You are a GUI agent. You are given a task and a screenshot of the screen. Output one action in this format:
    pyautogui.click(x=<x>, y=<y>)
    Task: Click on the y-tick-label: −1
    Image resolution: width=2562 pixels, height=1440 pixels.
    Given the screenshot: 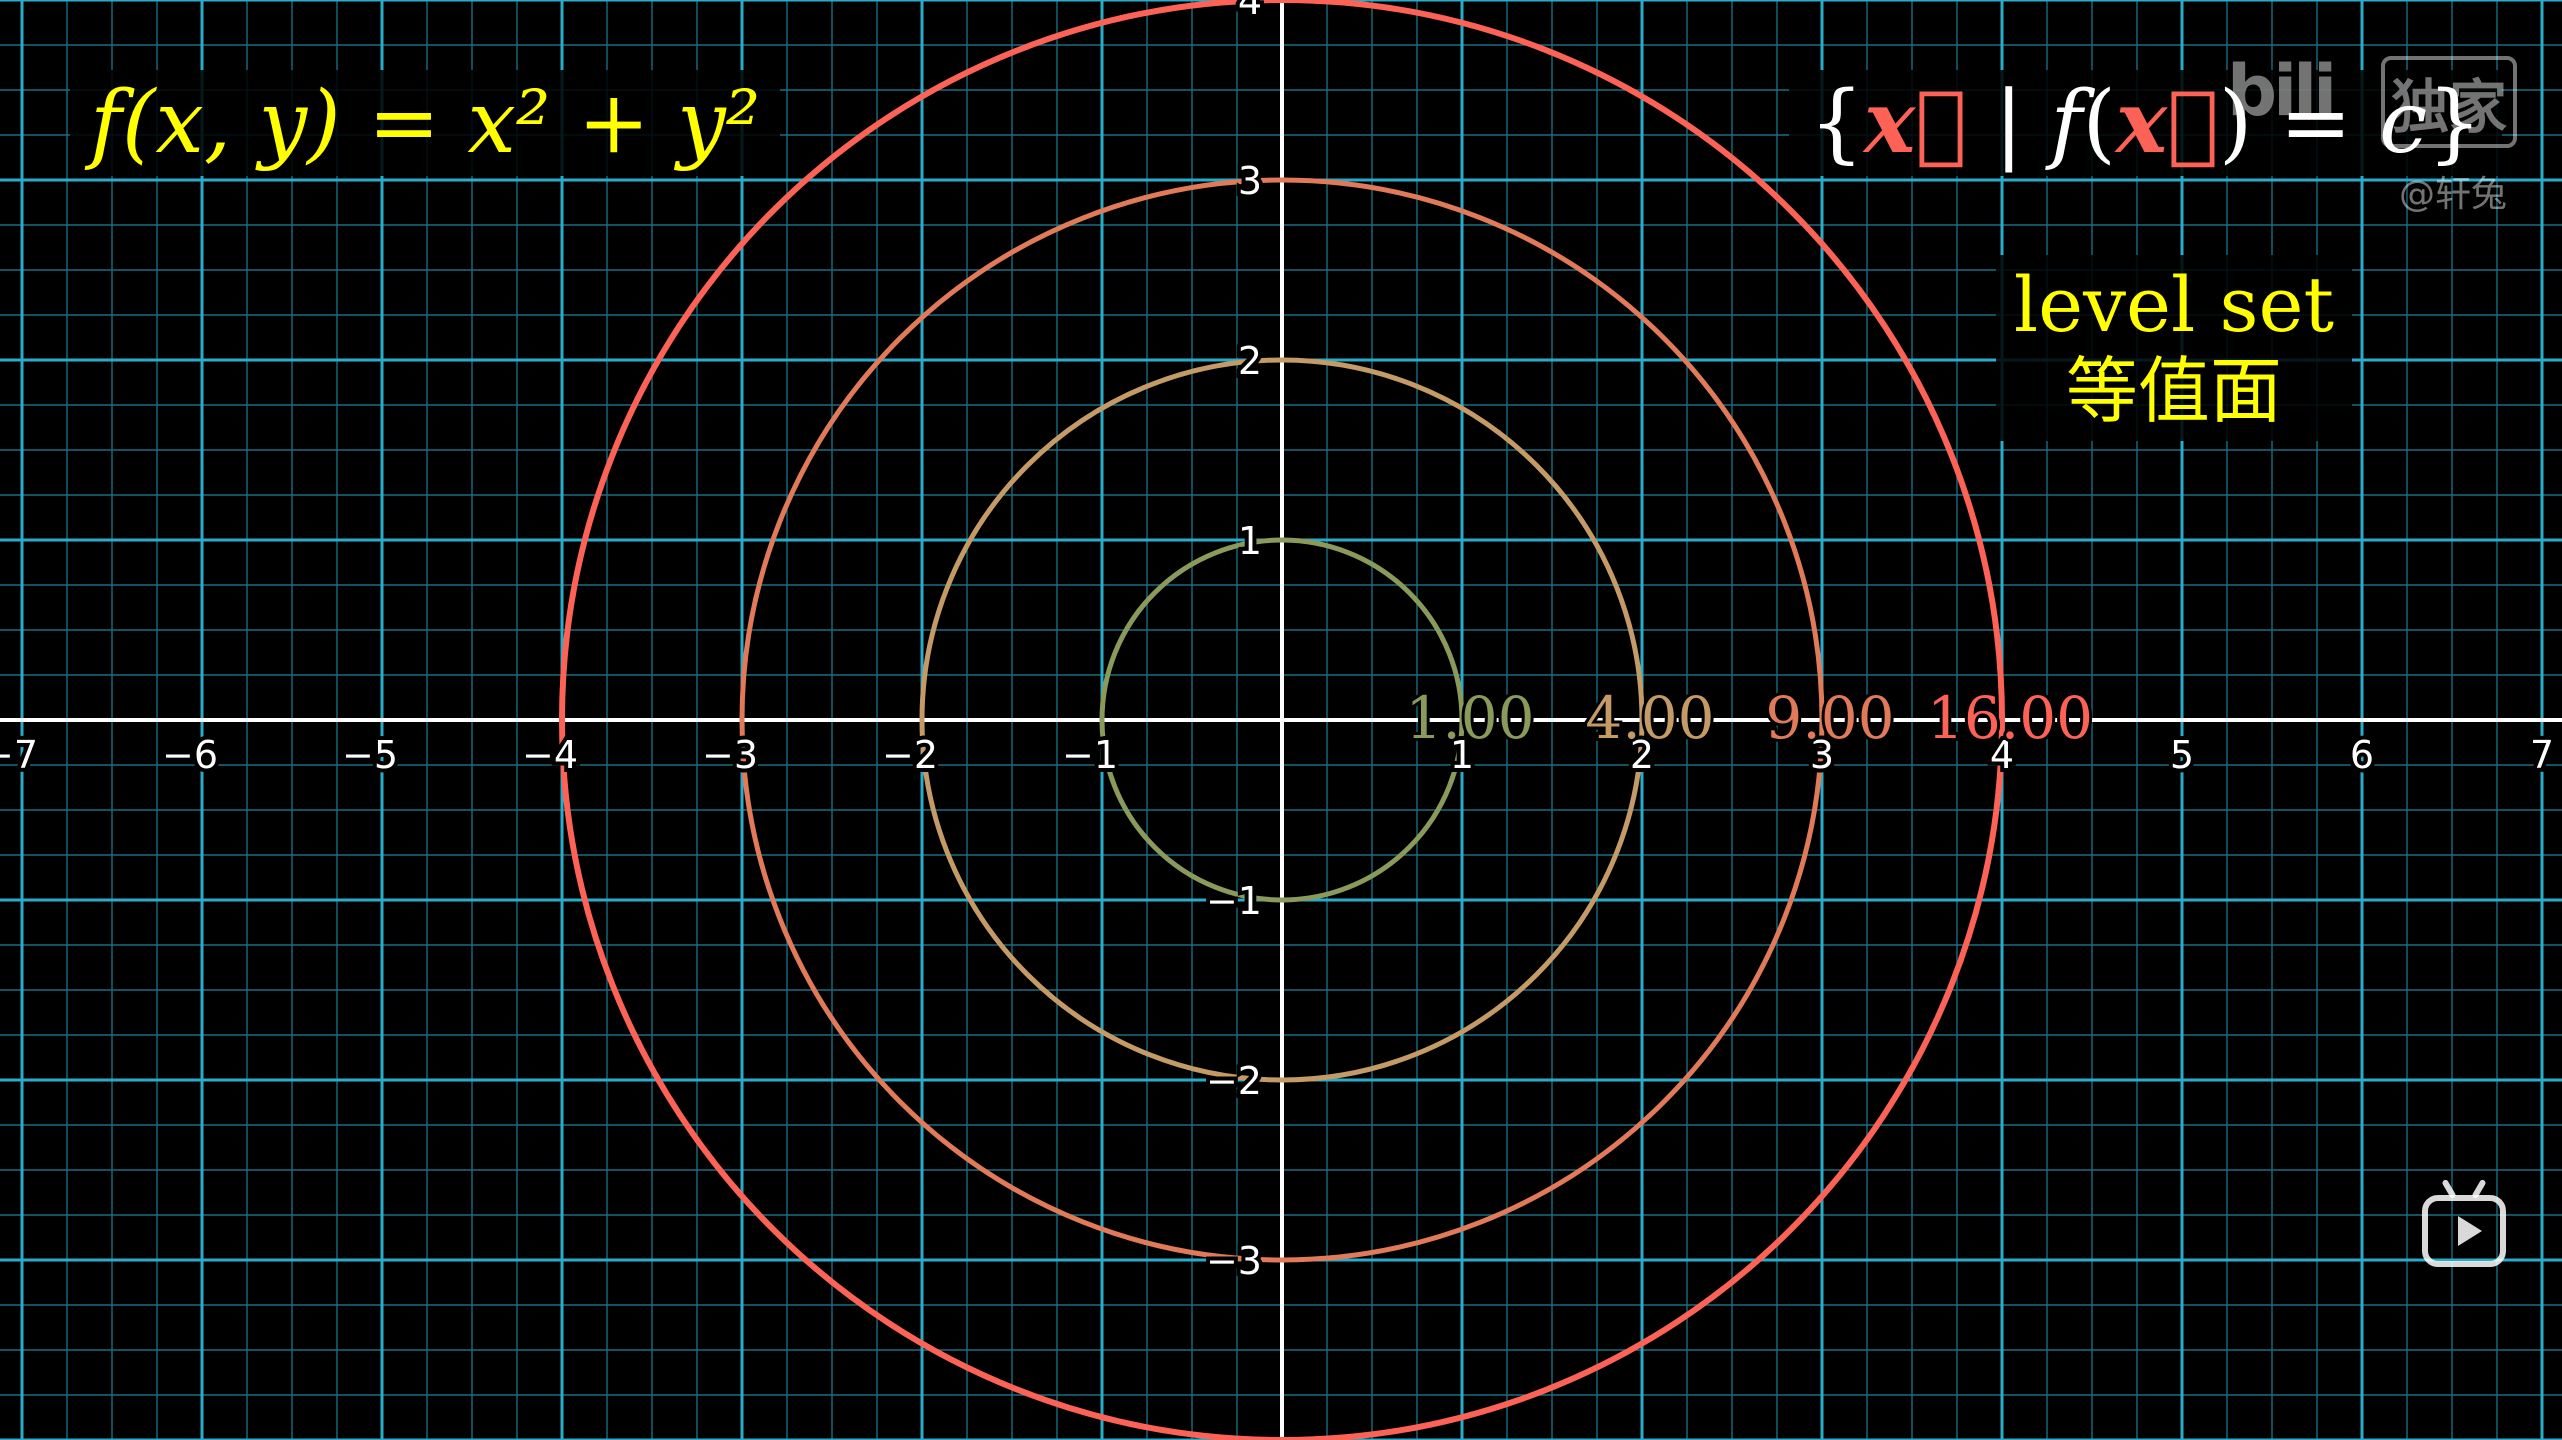 What is the action you would take?
    pyautogui.click(x=1234, y=901)
    